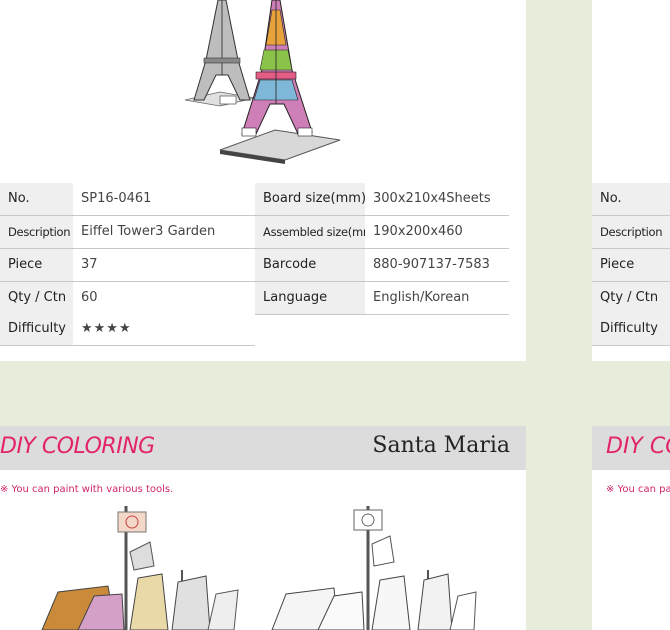 The width and height of the screenshot is (670, 630). Describe the element at coordinates (77, 446) in the screenshot. I see `diy-coloring-title: DIY COLORING` at that location.